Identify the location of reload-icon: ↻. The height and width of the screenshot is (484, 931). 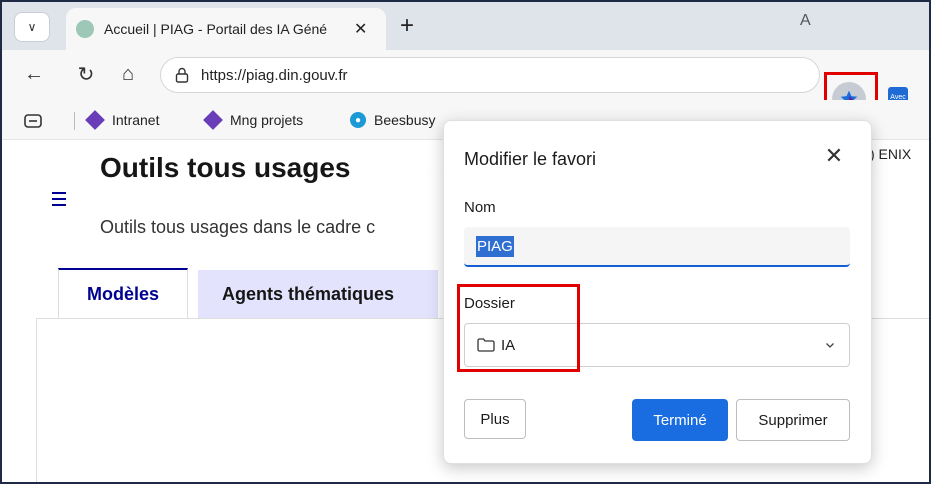
(86, 74).